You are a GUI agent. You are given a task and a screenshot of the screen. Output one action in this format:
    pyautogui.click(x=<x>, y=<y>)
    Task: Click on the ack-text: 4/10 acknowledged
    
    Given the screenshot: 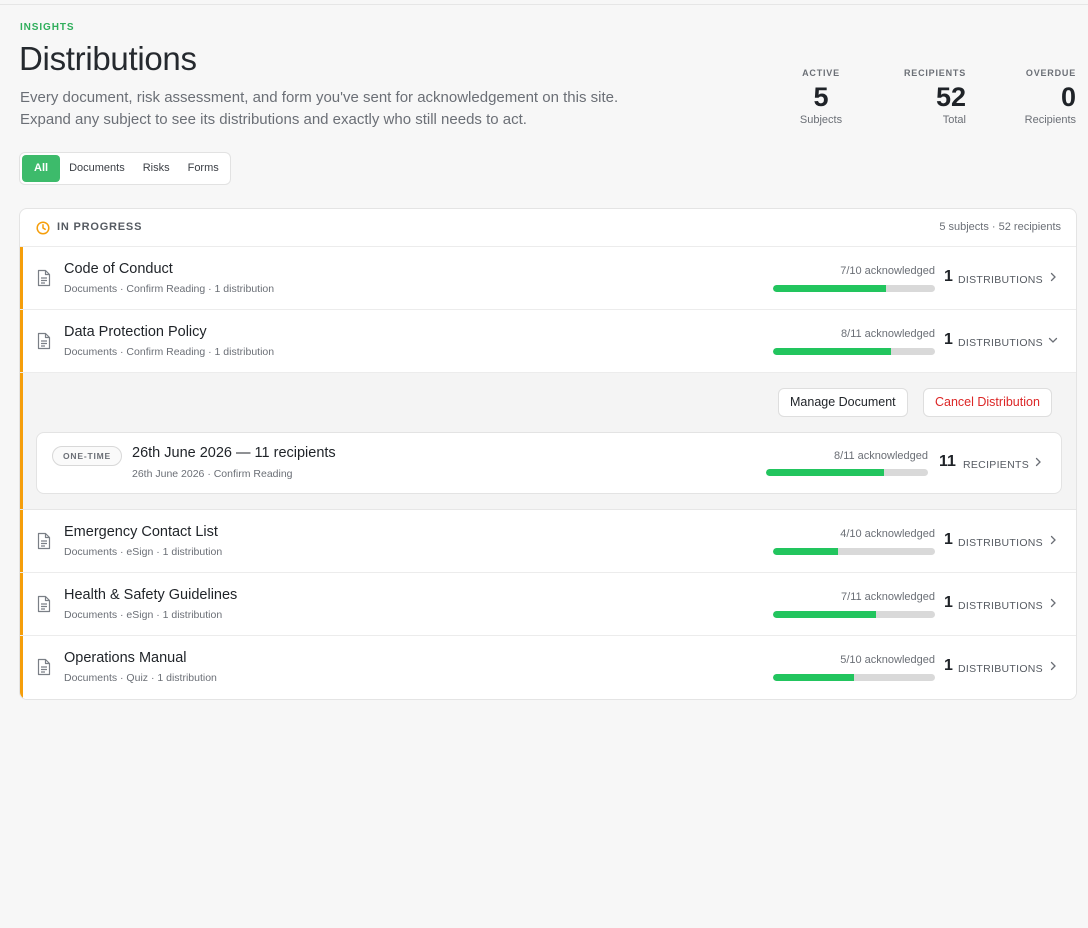 What is the action you would take?
    pyautogui.click(x=887, y=534)
    